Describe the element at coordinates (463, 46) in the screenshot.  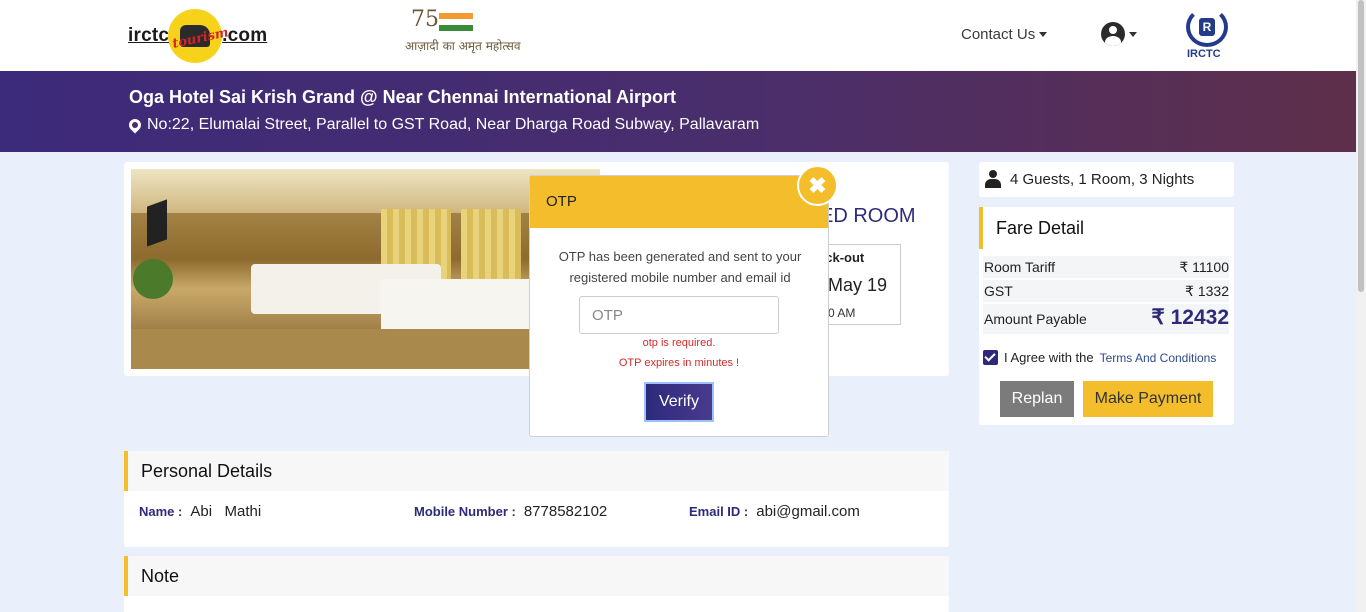
I see `azadi-text: आज़ादी का अमृत महोत्सव` at that location.